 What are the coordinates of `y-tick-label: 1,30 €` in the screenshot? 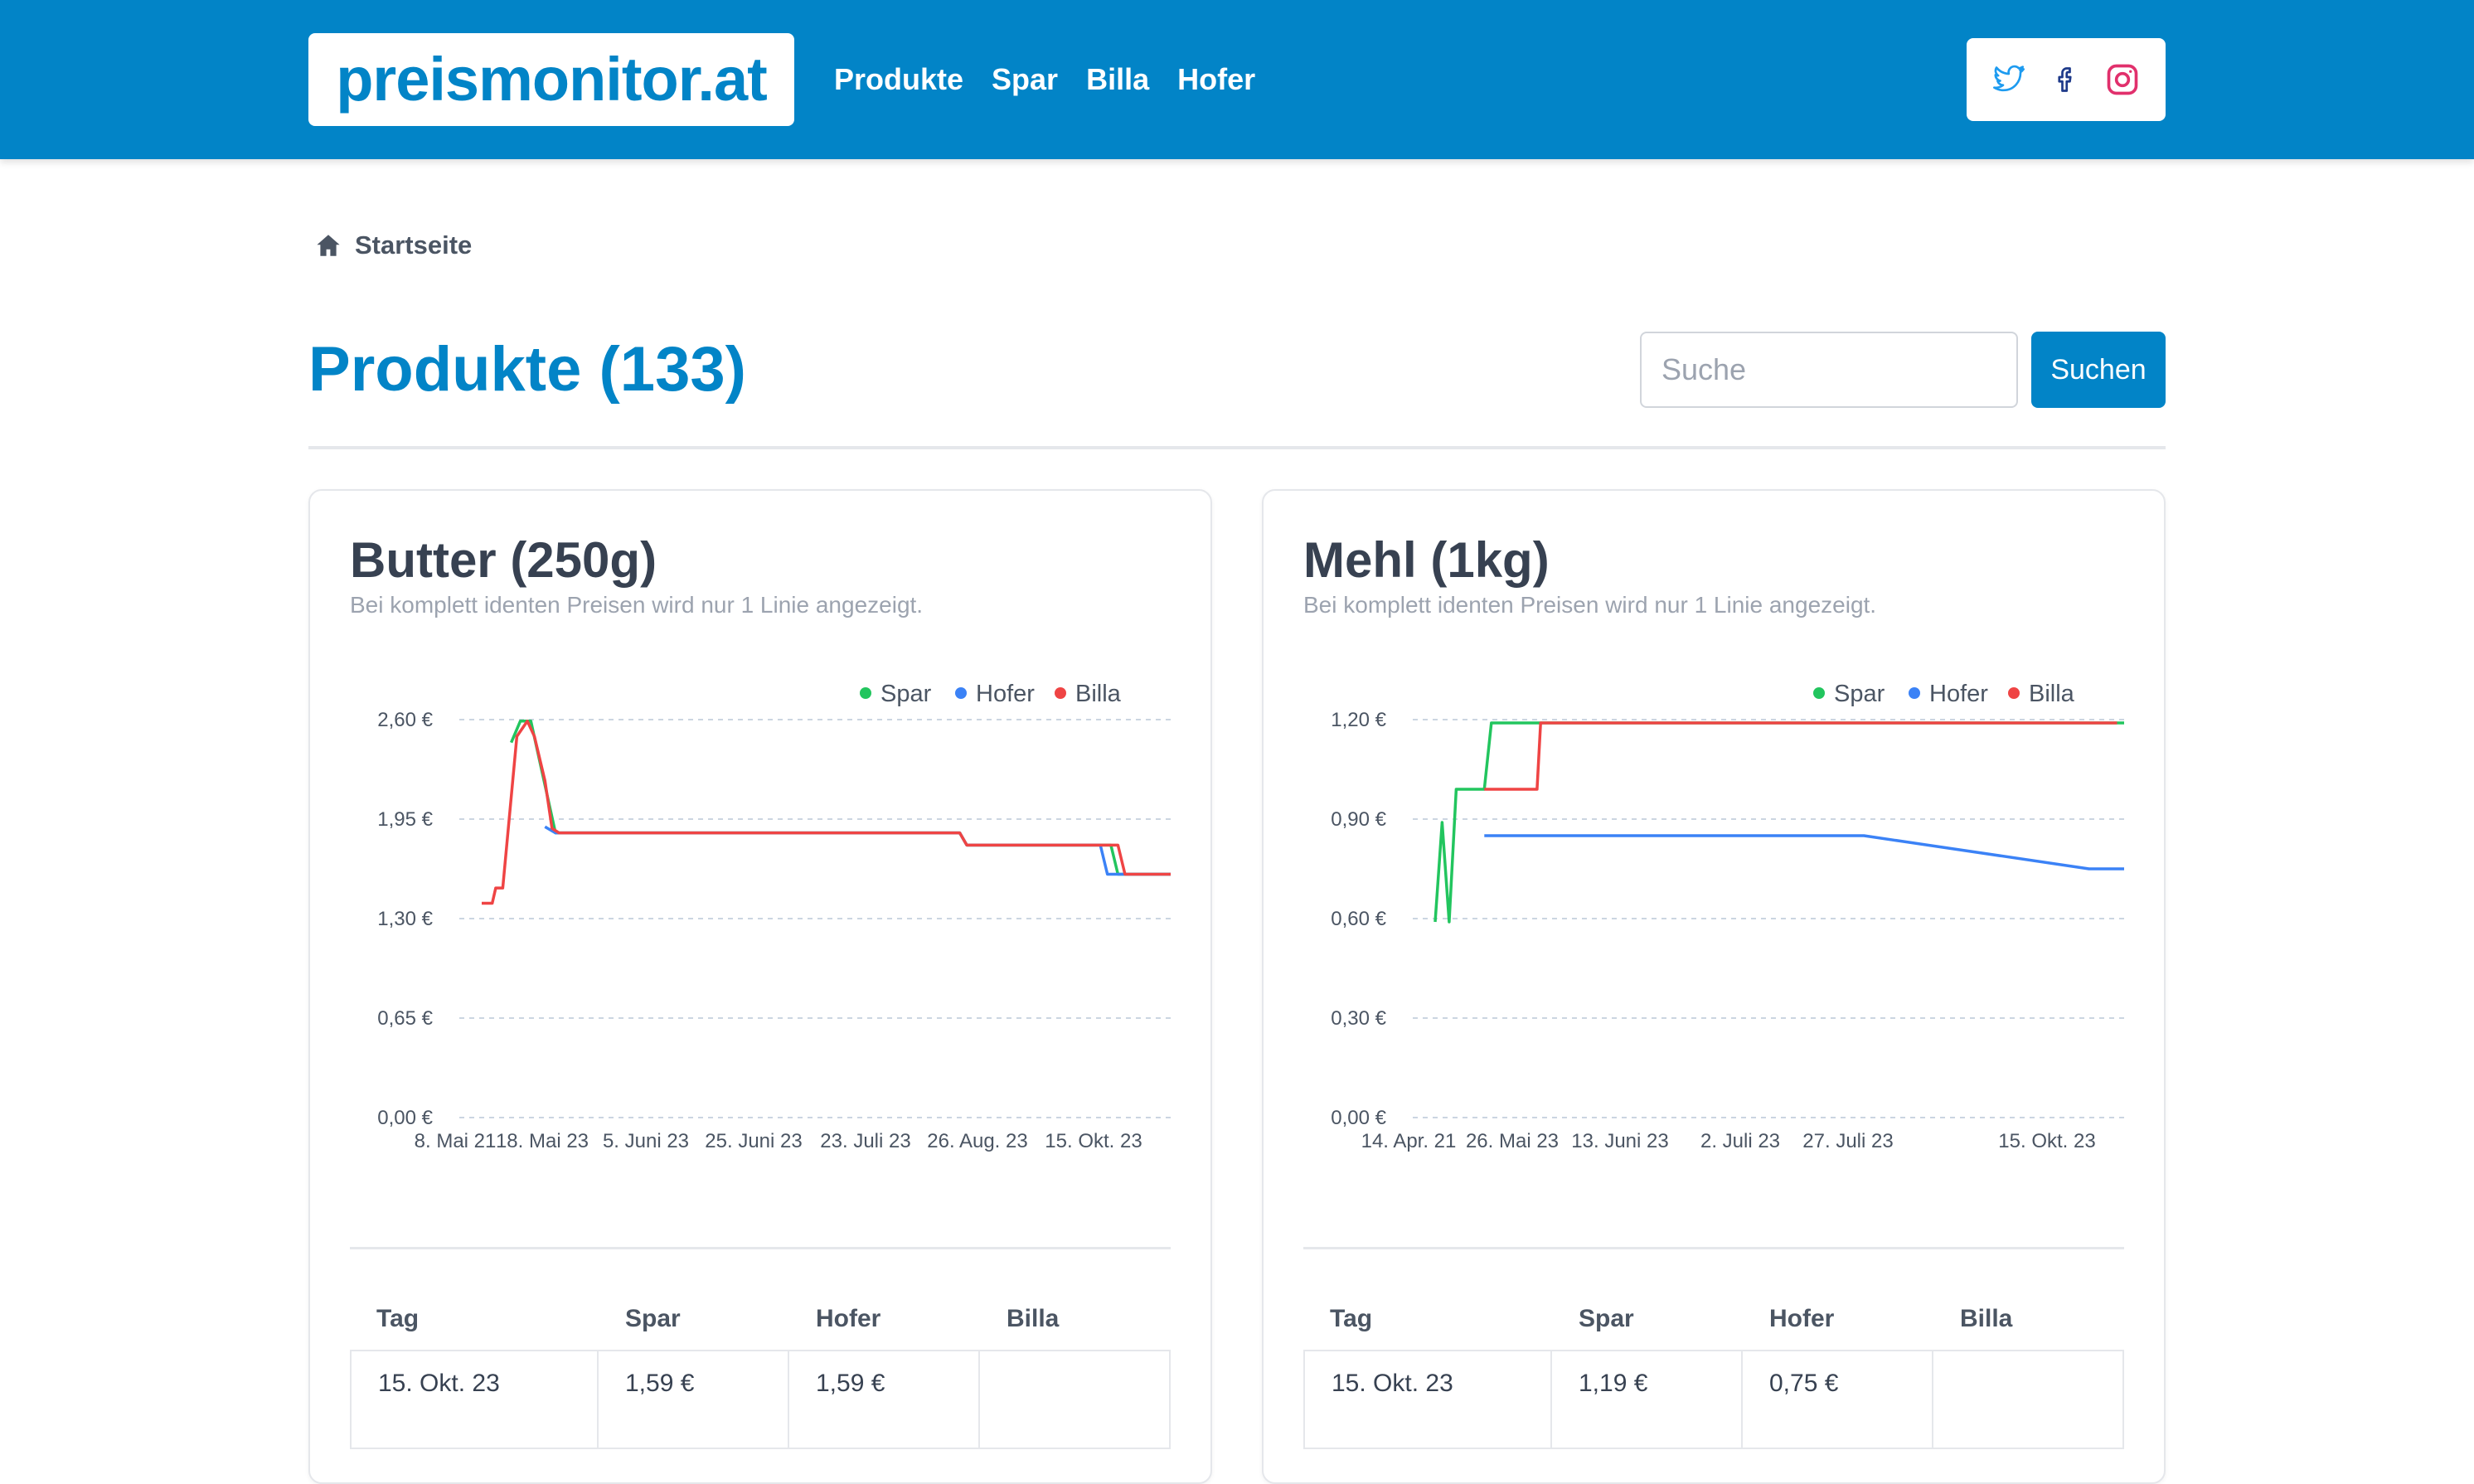 It's located at (405, 919).